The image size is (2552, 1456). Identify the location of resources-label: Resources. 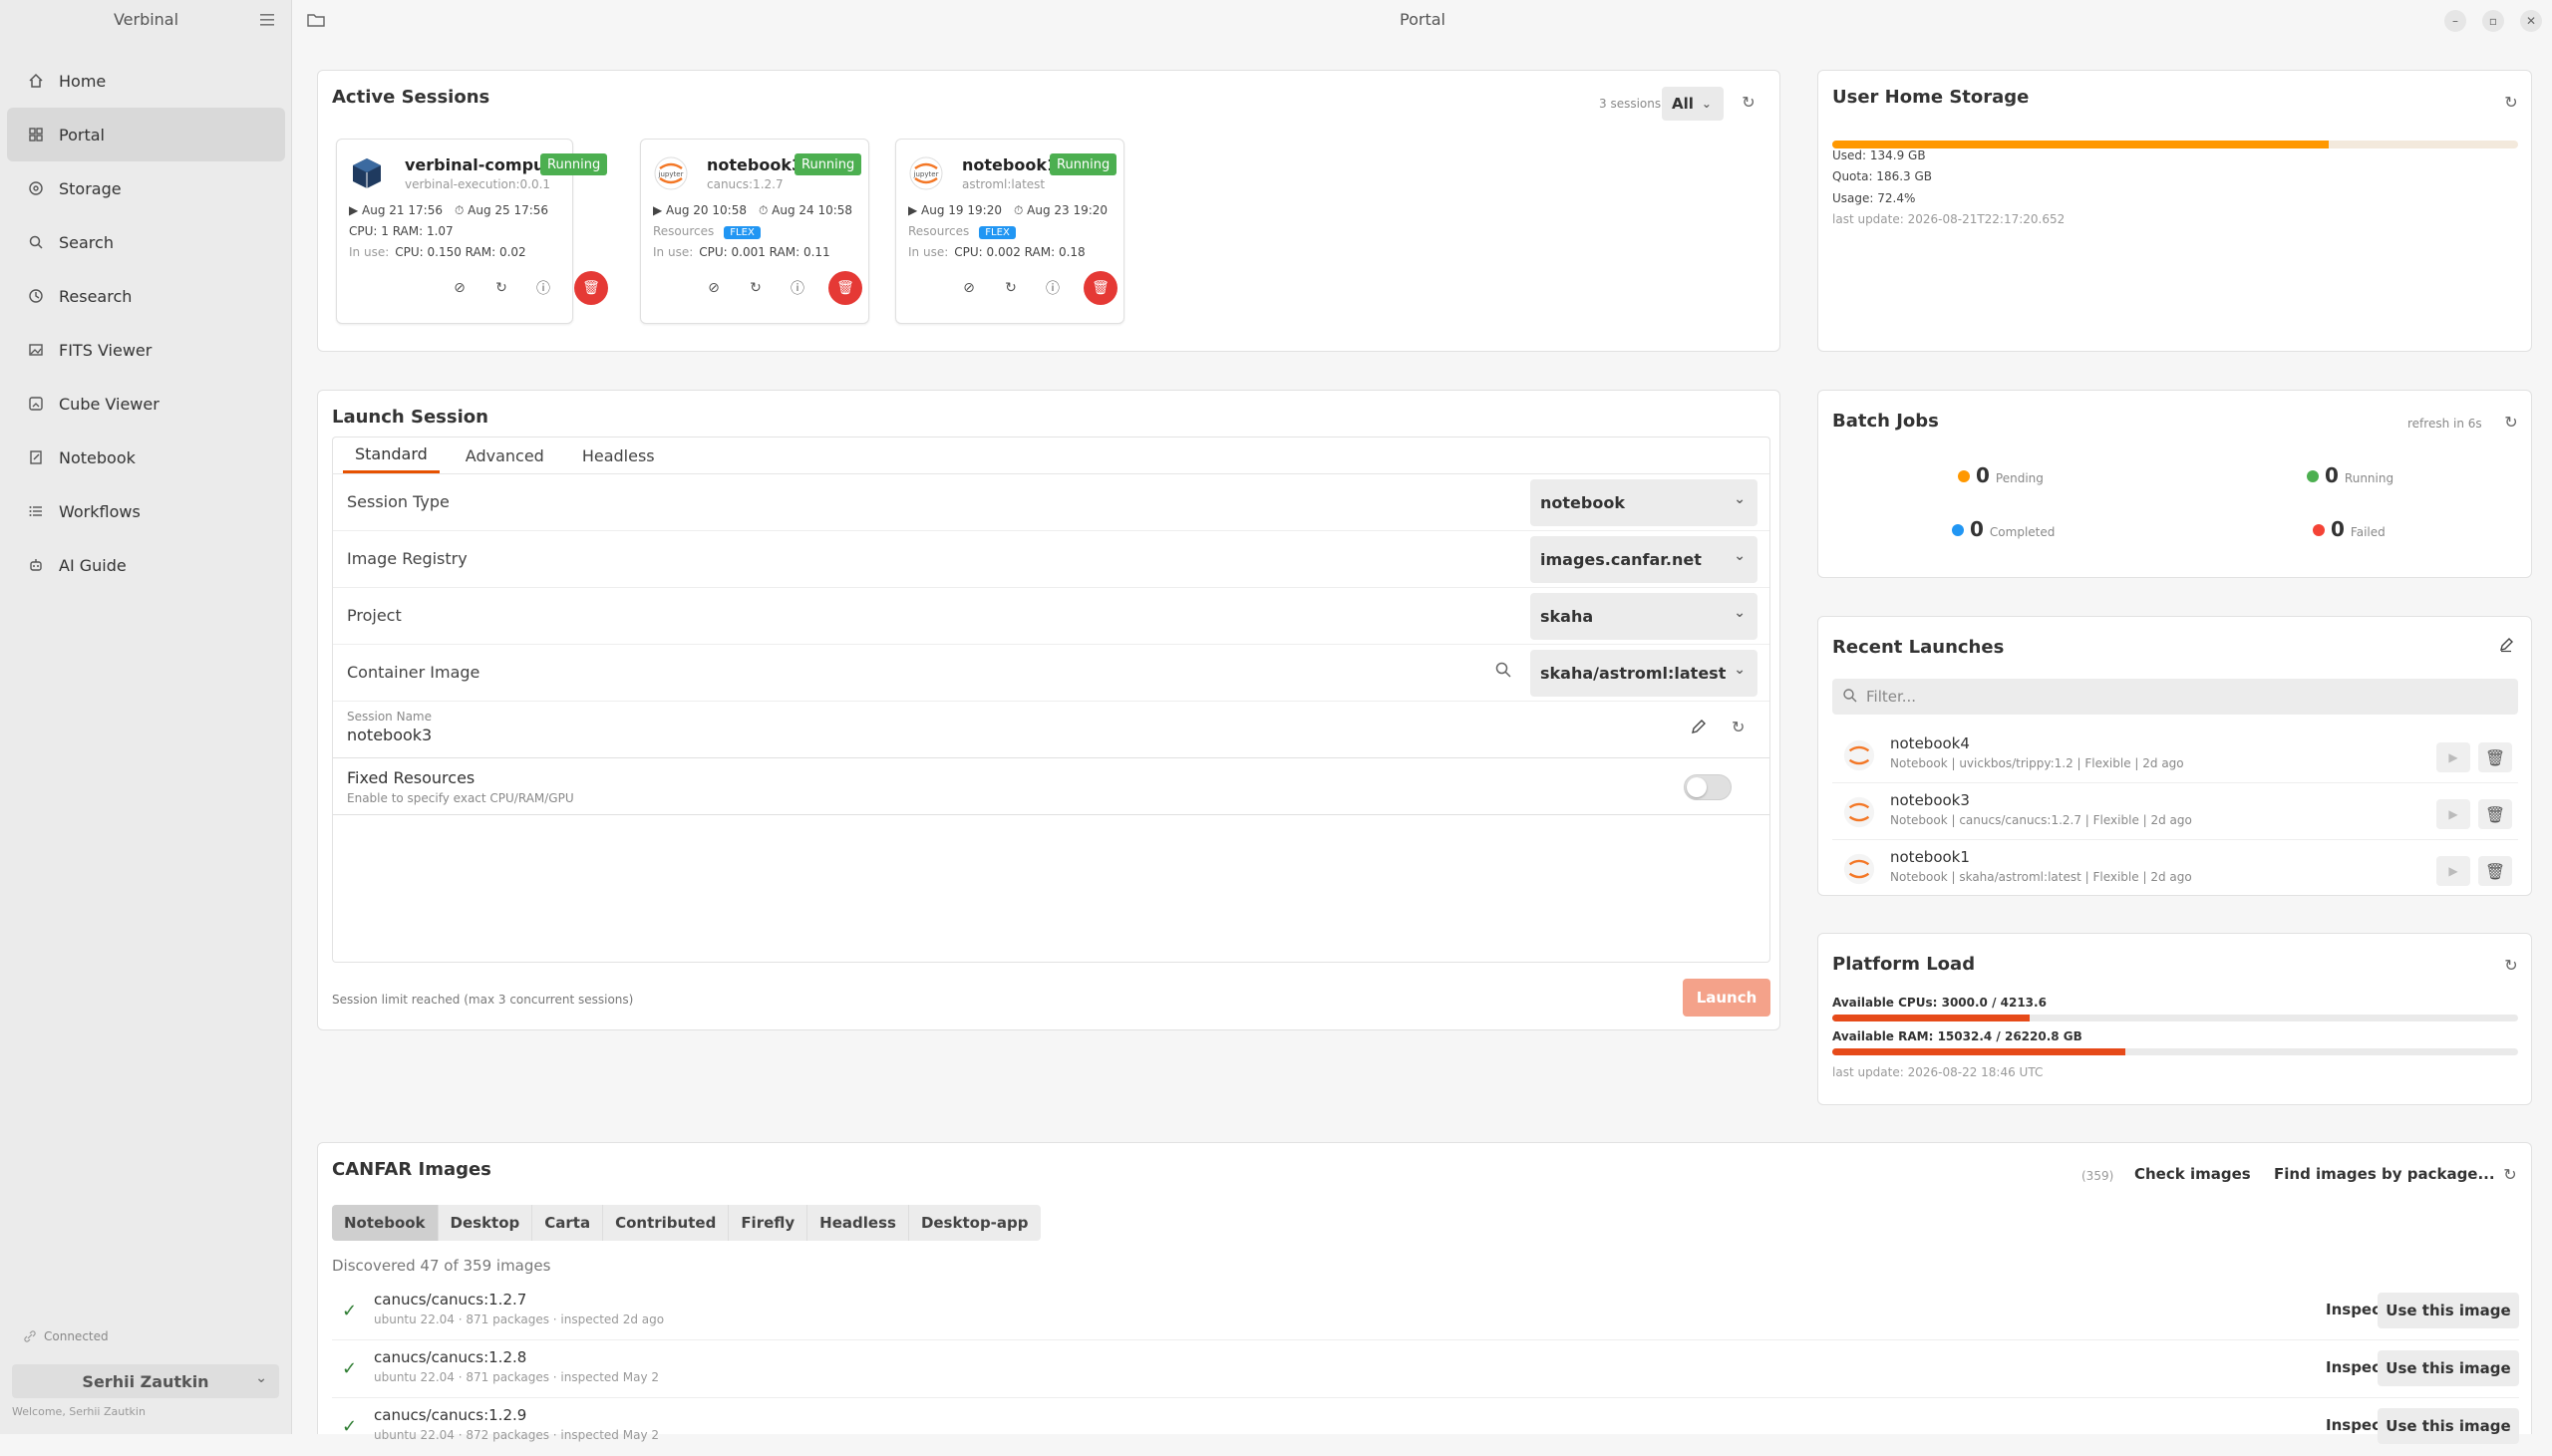
(684, 231).